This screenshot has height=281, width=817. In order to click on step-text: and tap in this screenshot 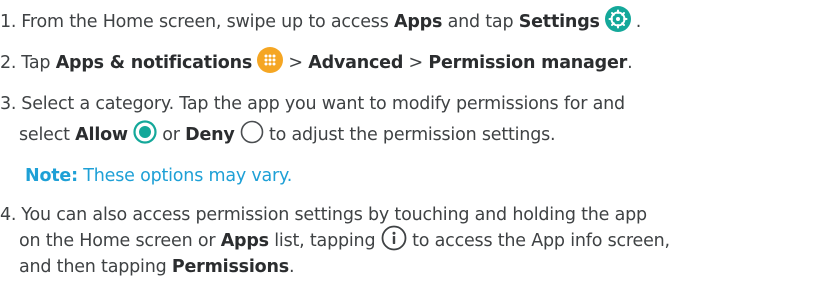, I will do `click(480, 22)`.